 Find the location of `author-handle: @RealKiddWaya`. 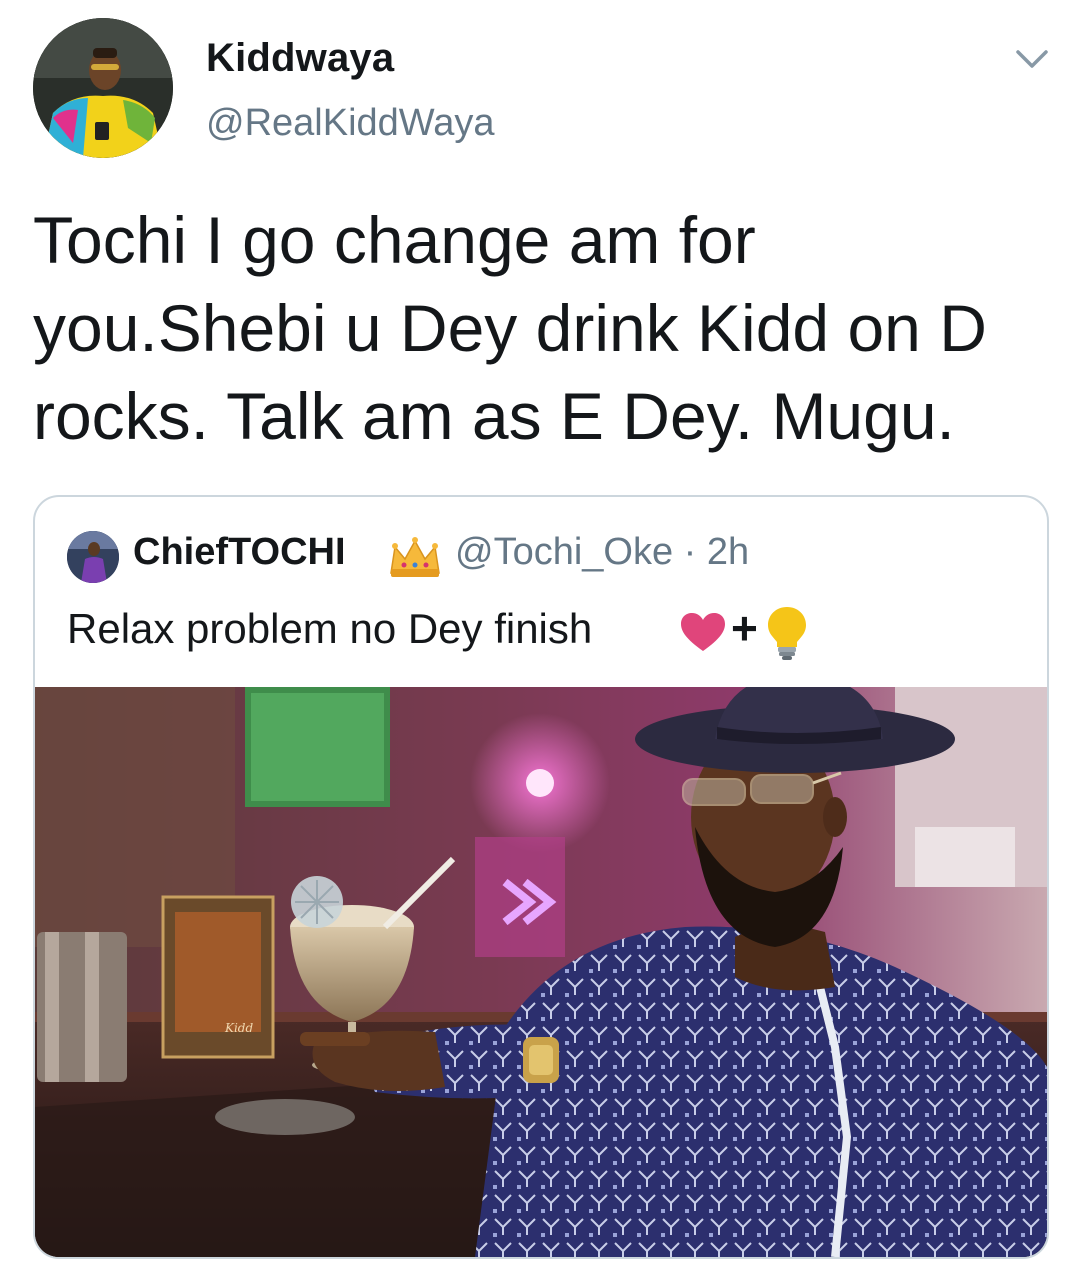

author-handle: @RealKiddWaya is located at coordinates (350, 123).